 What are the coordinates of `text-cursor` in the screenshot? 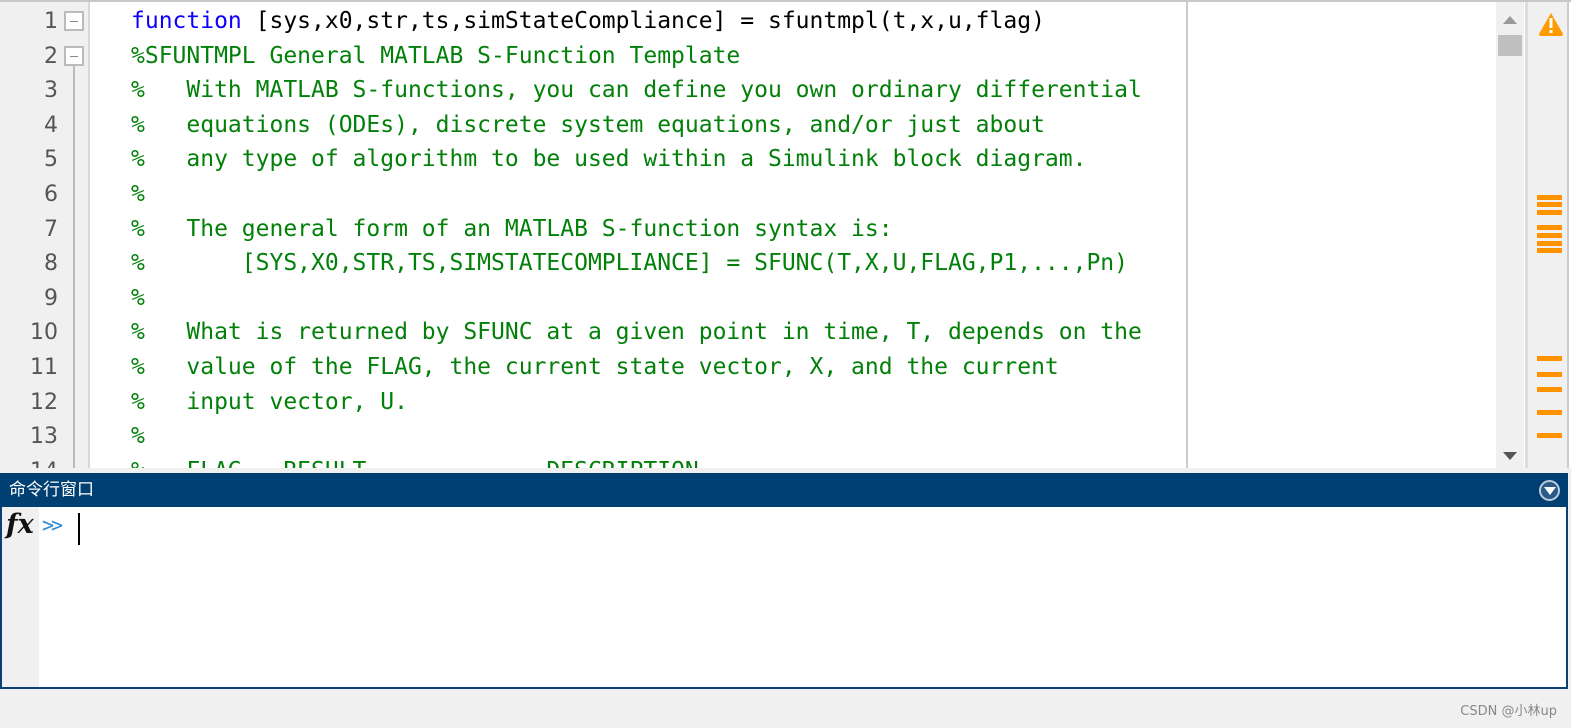 It's located at (79, 529).